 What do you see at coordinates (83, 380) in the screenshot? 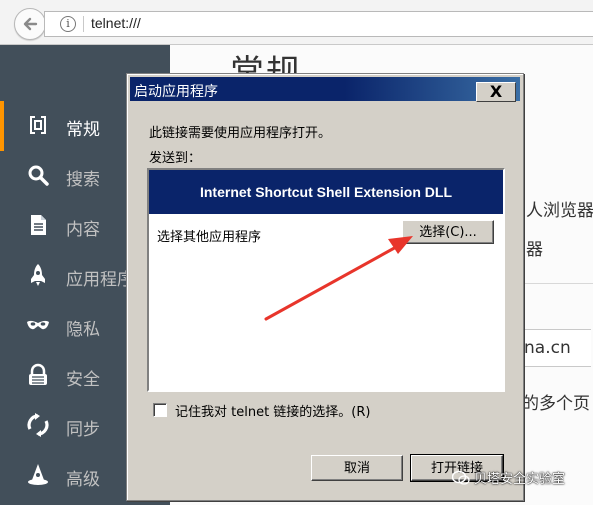
I see `sidebar-item-label: 安全` at bounding box center [83, 380].